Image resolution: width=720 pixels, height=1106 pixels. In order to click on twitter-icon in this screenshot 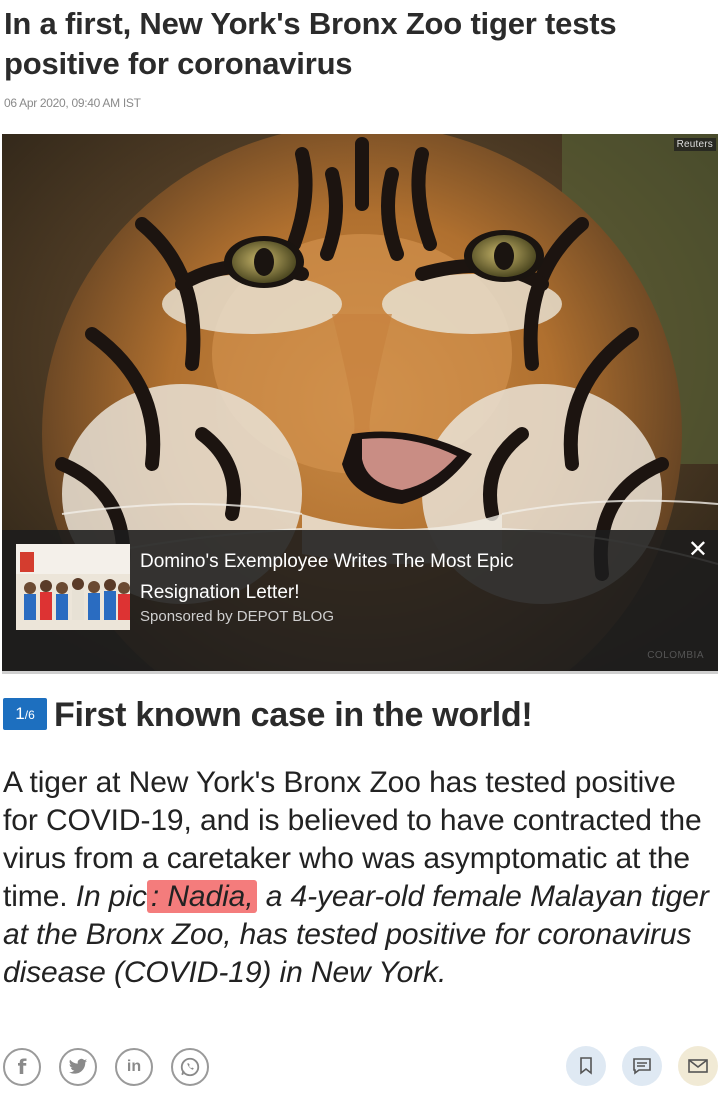, I will do `click(78, 1067)`.